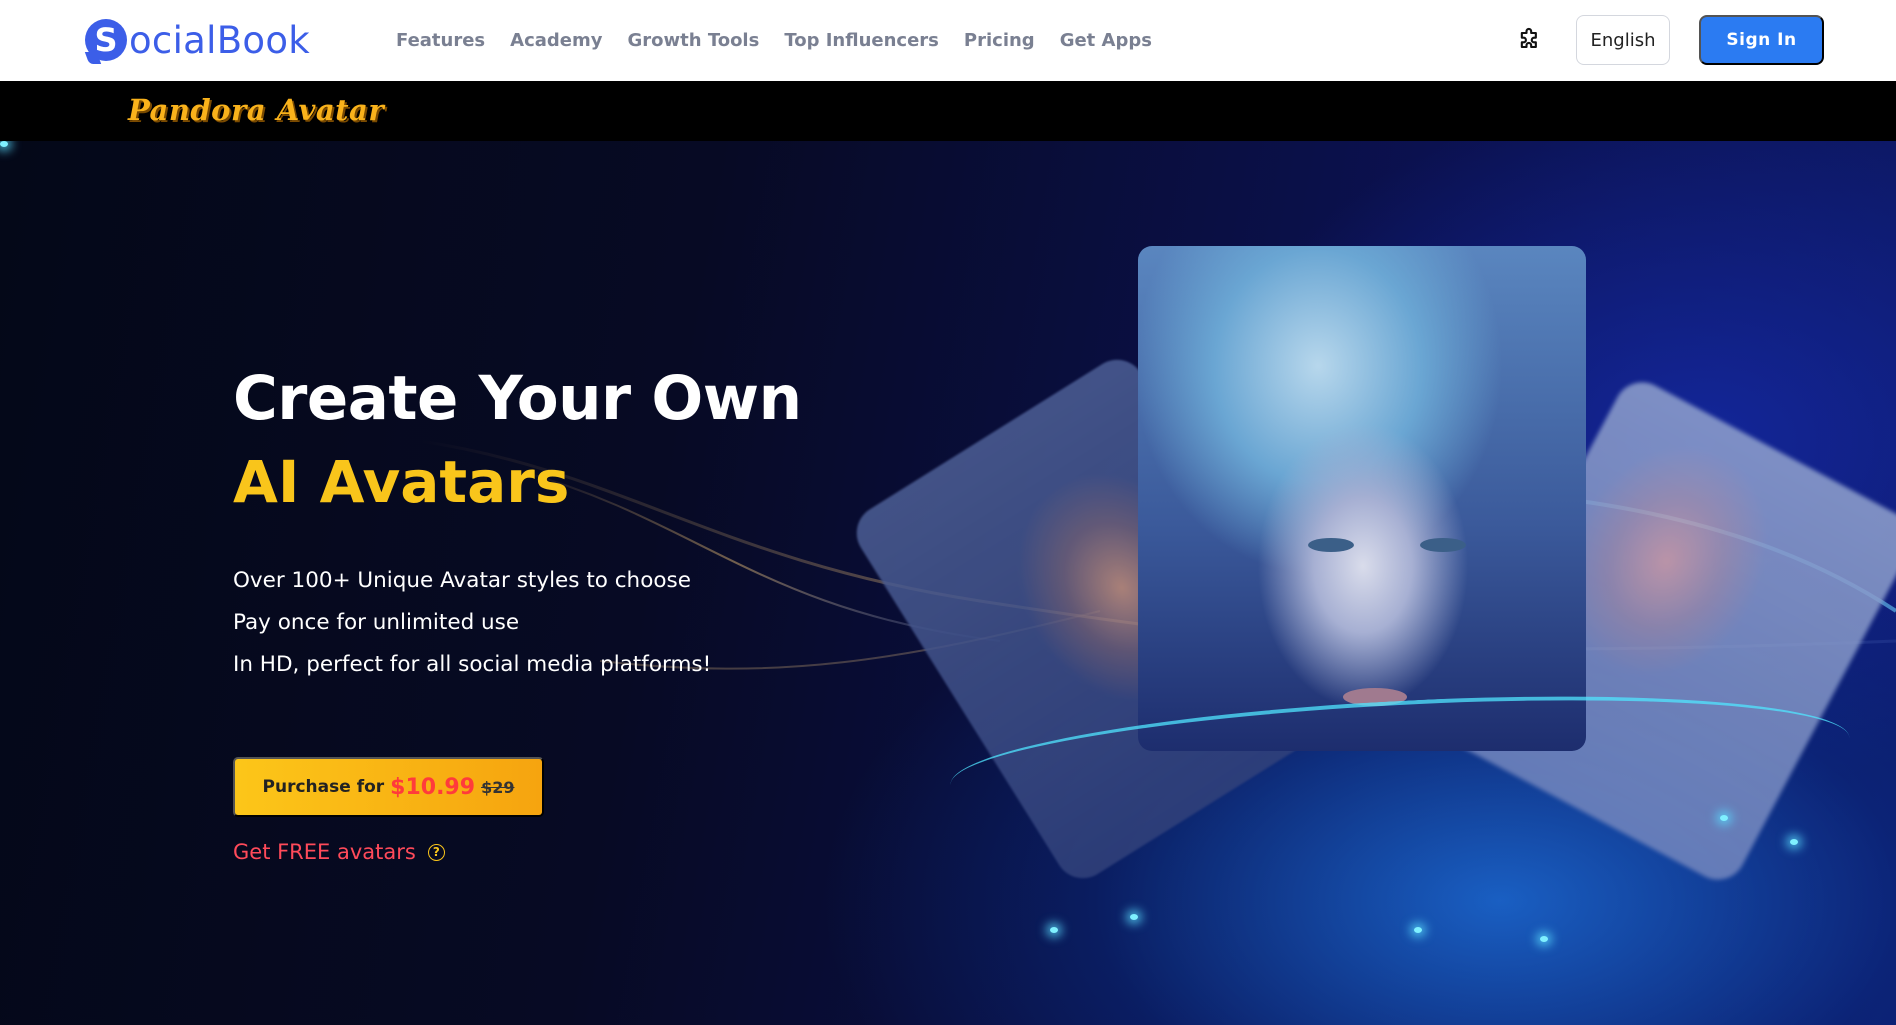 The image size is (1896, 1025). What do you see at coordinates (1362, 498) in the screenshot?
I see `avatar-preview-main` at bounding box center [1362, 498].